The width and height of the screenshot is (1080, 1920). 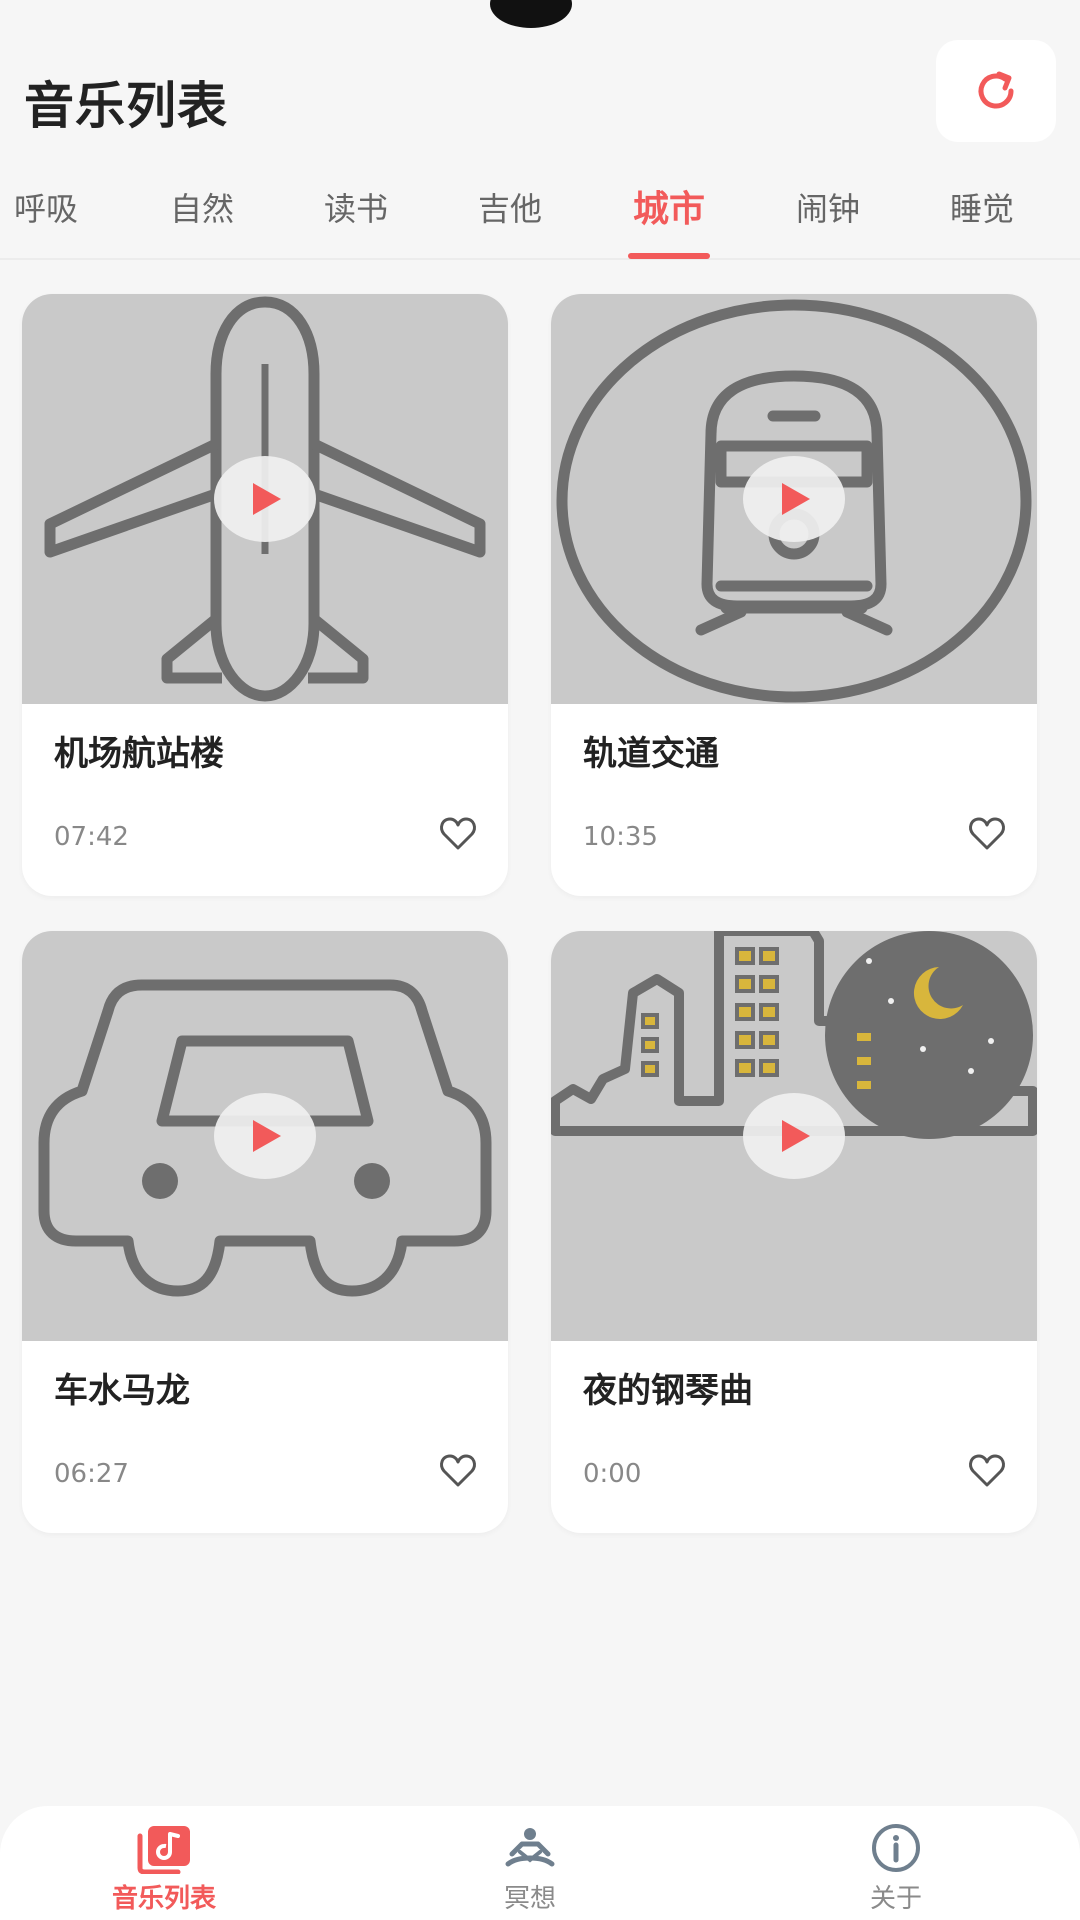 I want to click on music-card: 轨道交通 10:35, so click(x=794, y=595).